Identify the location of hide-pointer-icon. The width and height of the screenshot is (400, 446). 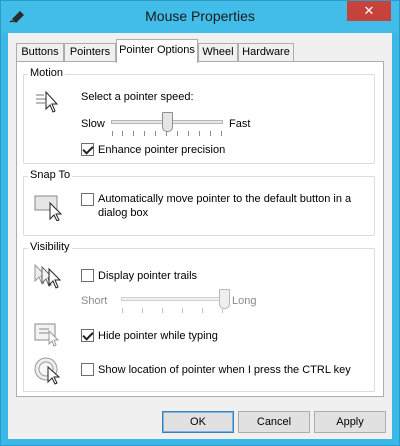
(48, 334).